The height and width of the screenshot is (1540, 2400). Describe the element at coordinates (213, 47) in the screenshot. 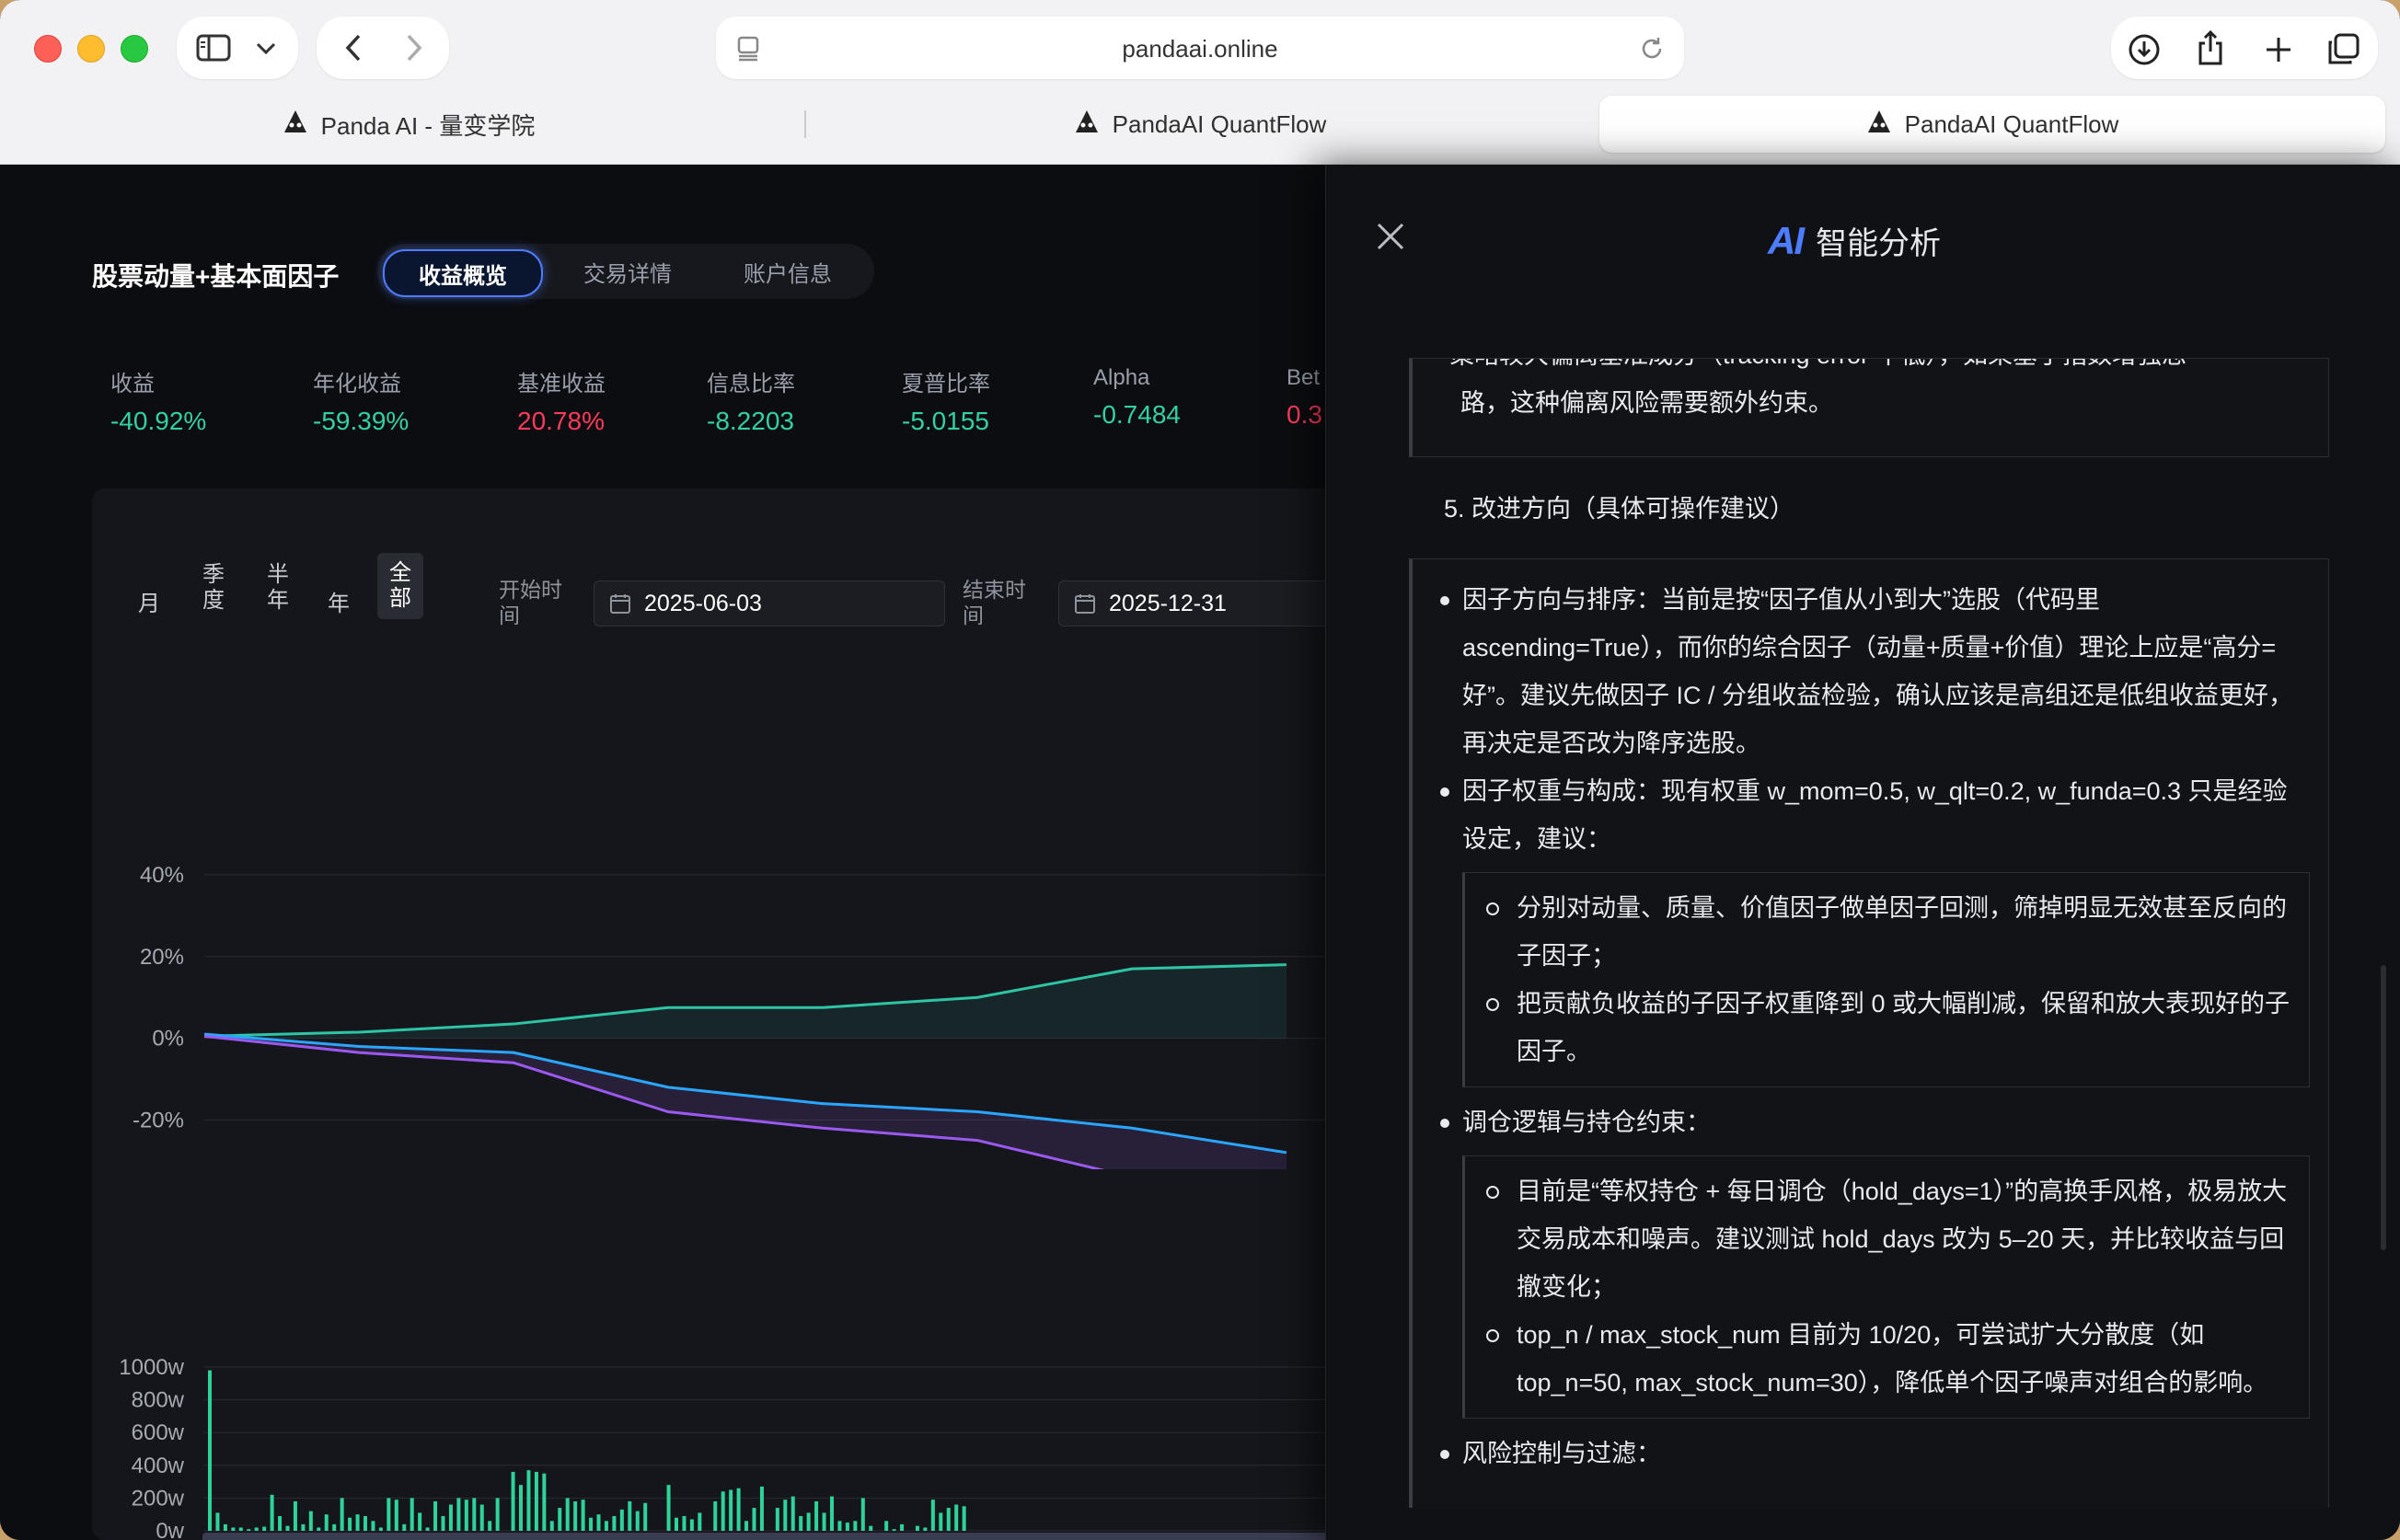

I see `sidebar-icon` at that location.